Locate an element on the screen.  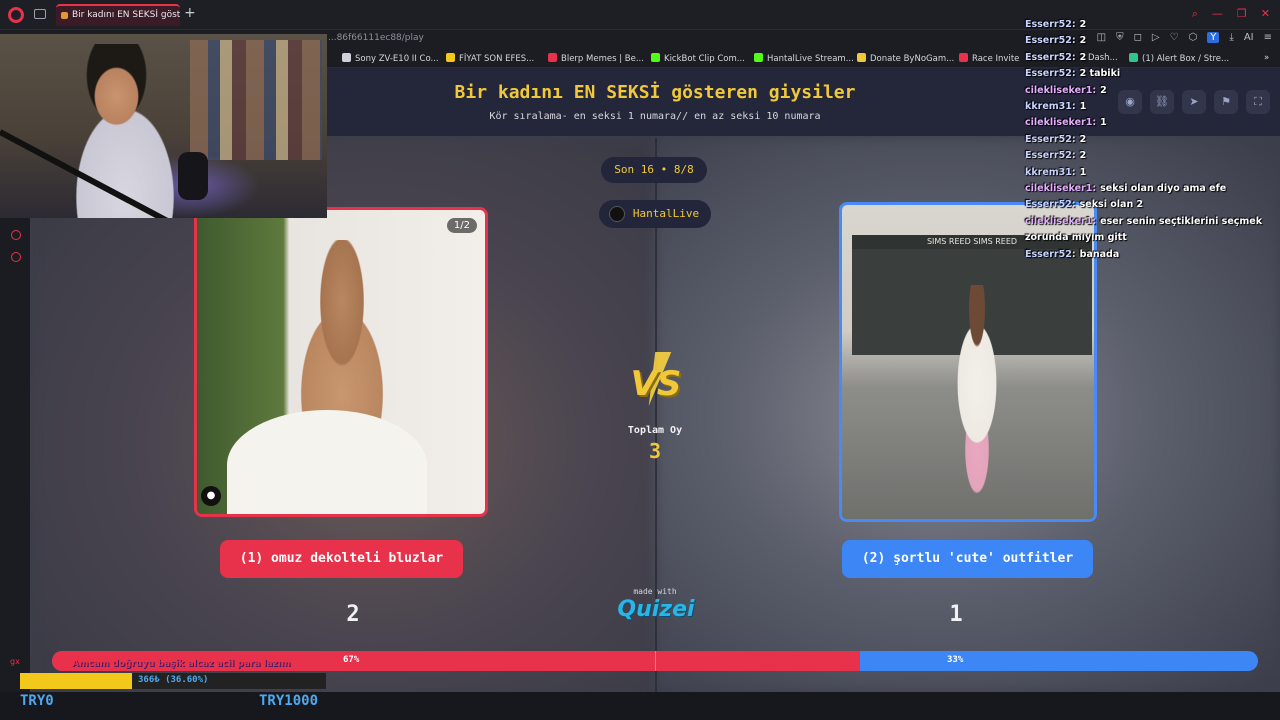
chat-message: zorunda mıyım gitt is located at coordinates (1150, 238).